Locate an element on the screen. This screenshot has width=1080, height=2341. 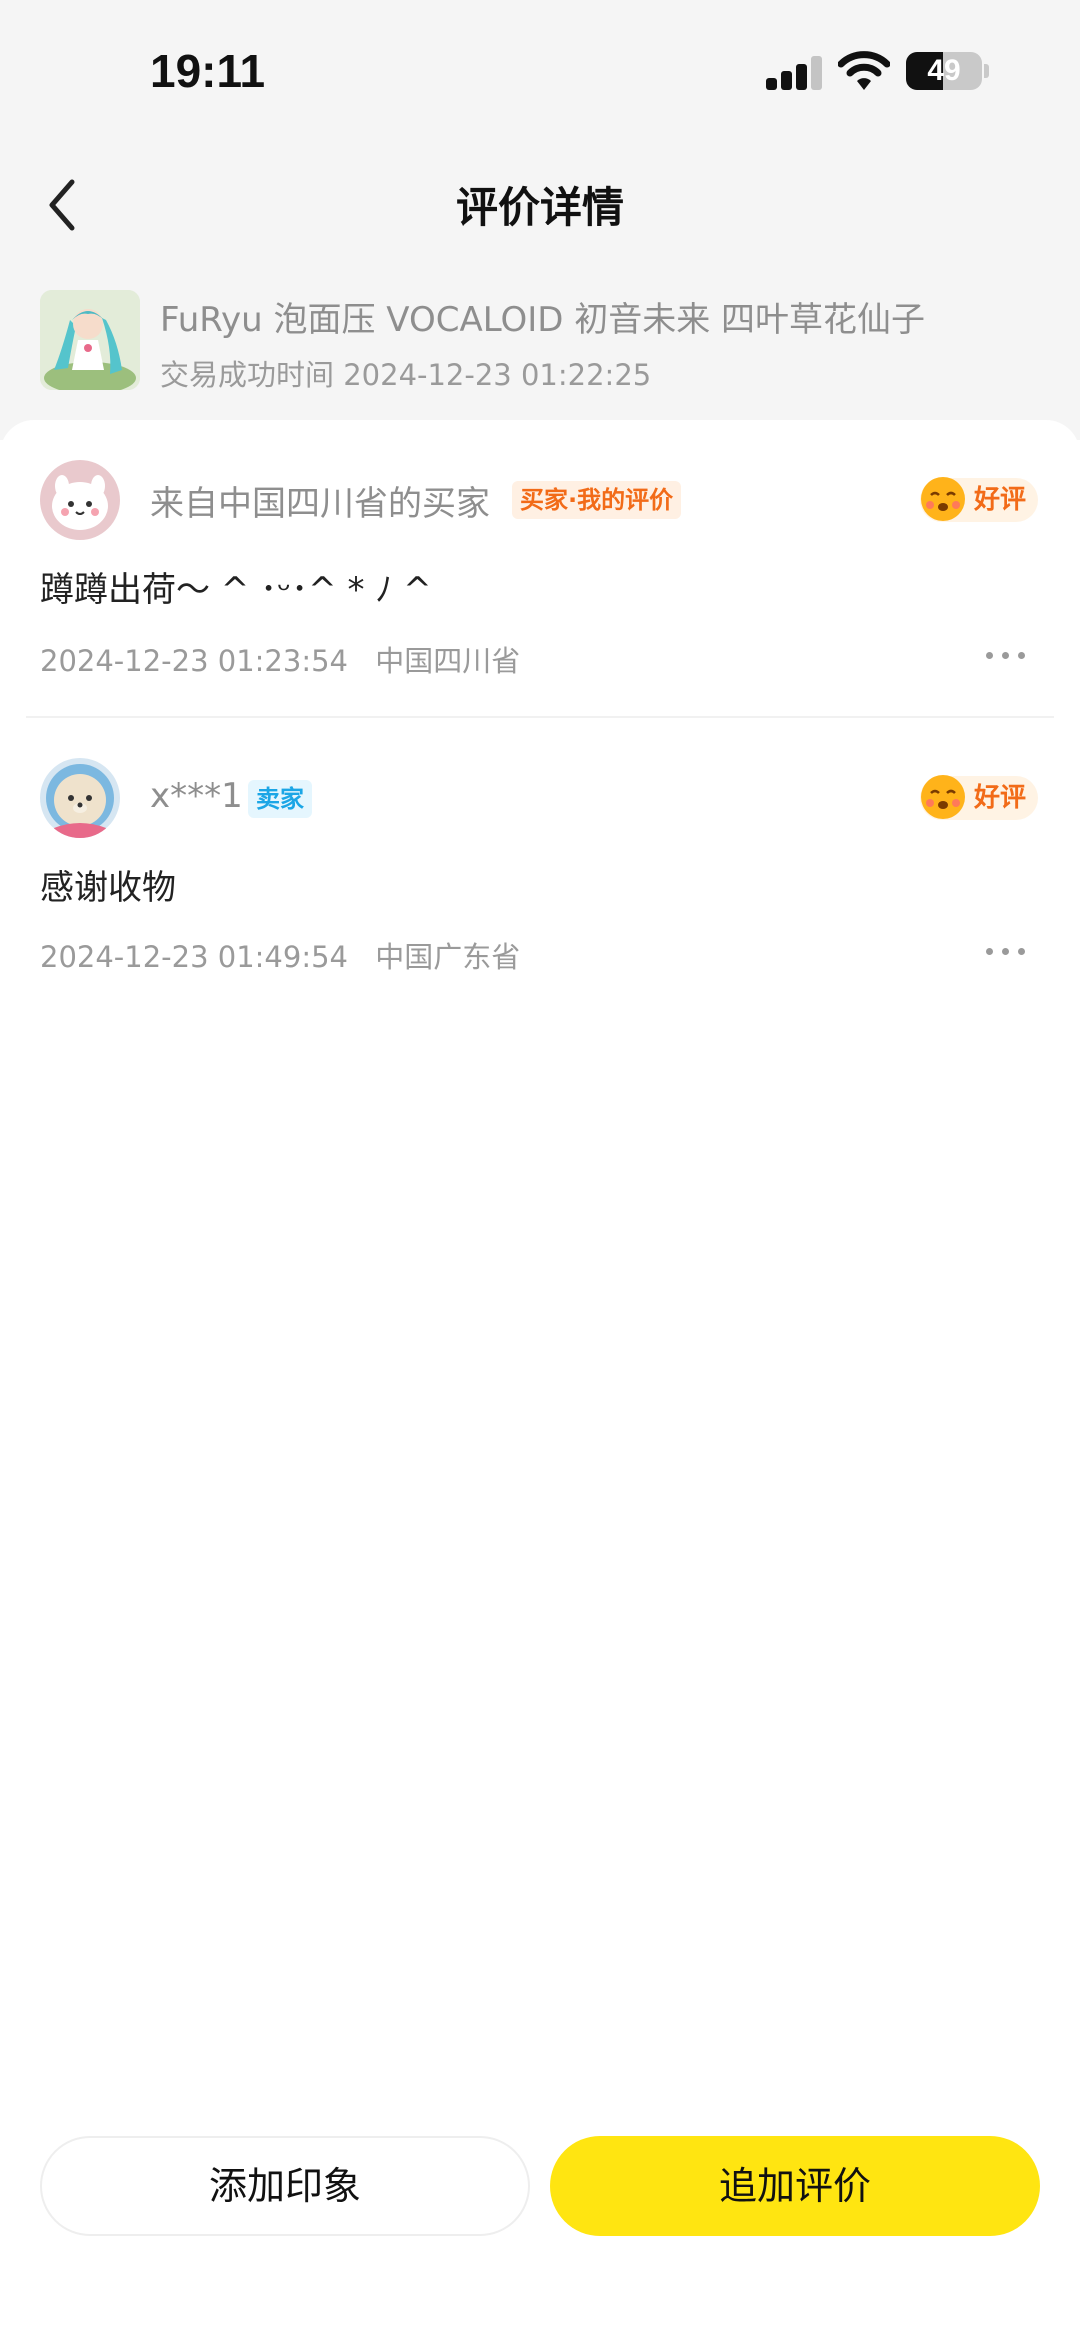
status-time: 19:11 is located at coordinates (208, 71).